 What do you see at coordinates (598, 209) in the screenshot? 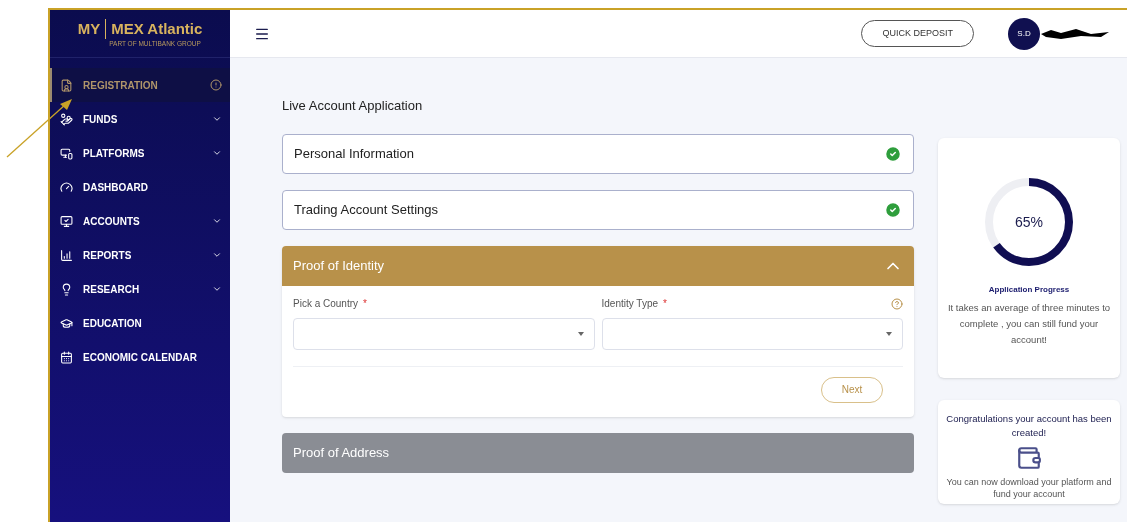
I see `accordion-header: Trading Account Settings` at bounding box center [598, 209].